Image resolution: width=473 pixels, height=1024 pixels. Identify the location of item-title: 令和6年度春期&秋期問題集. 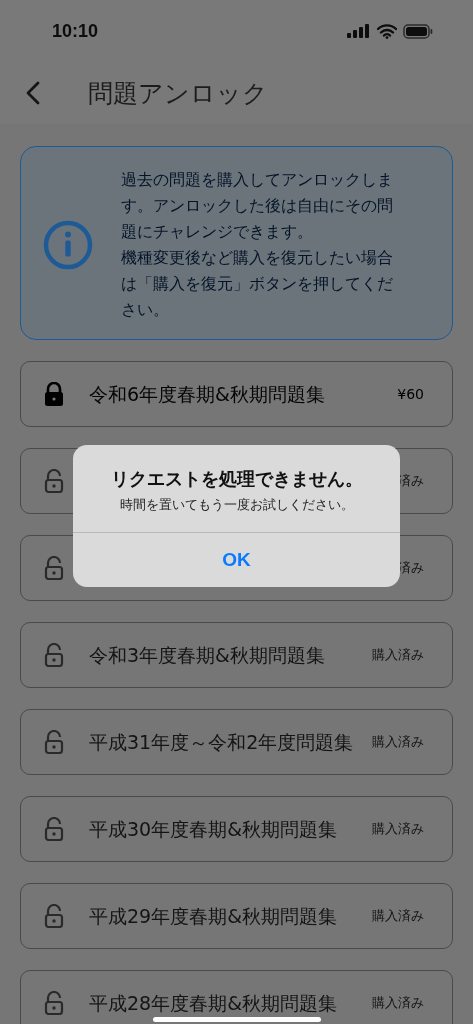
(207, 394).